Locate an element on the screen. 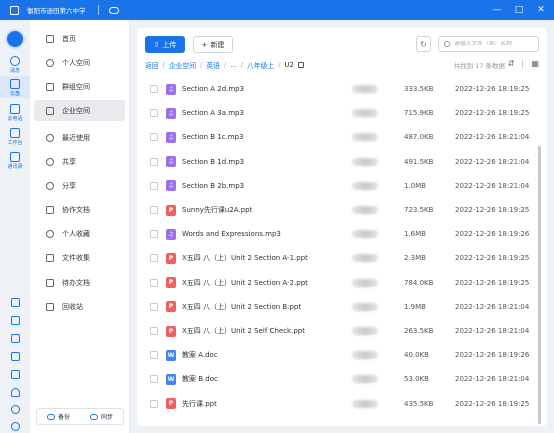 Image resolution: width=554 pixels, height=433 pixels. link-share-icon is located at coordinates (50, 185).